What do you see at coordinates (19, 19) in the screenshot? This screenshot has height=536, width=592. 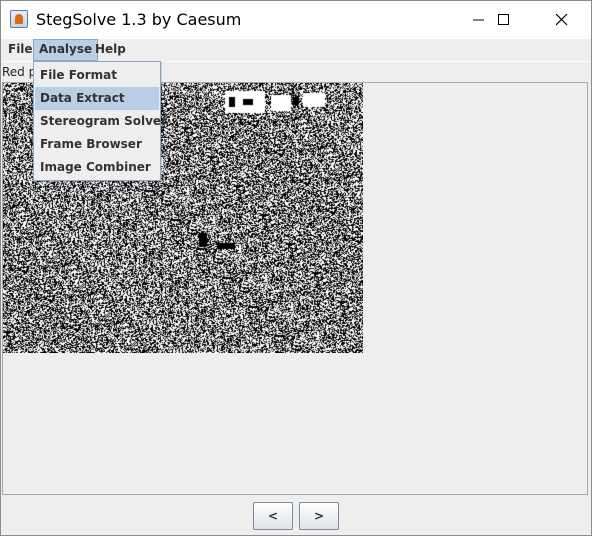 I see `java-app-icon` at bounding box center [19, 19].